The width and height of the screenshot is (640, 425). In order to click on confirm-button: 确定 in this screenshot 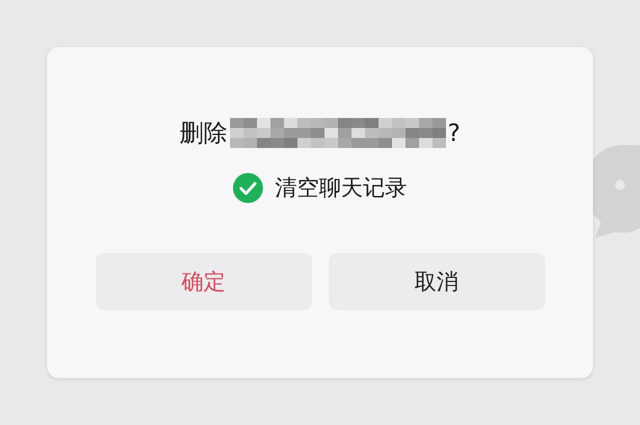, I will do `click(204, 281)`.